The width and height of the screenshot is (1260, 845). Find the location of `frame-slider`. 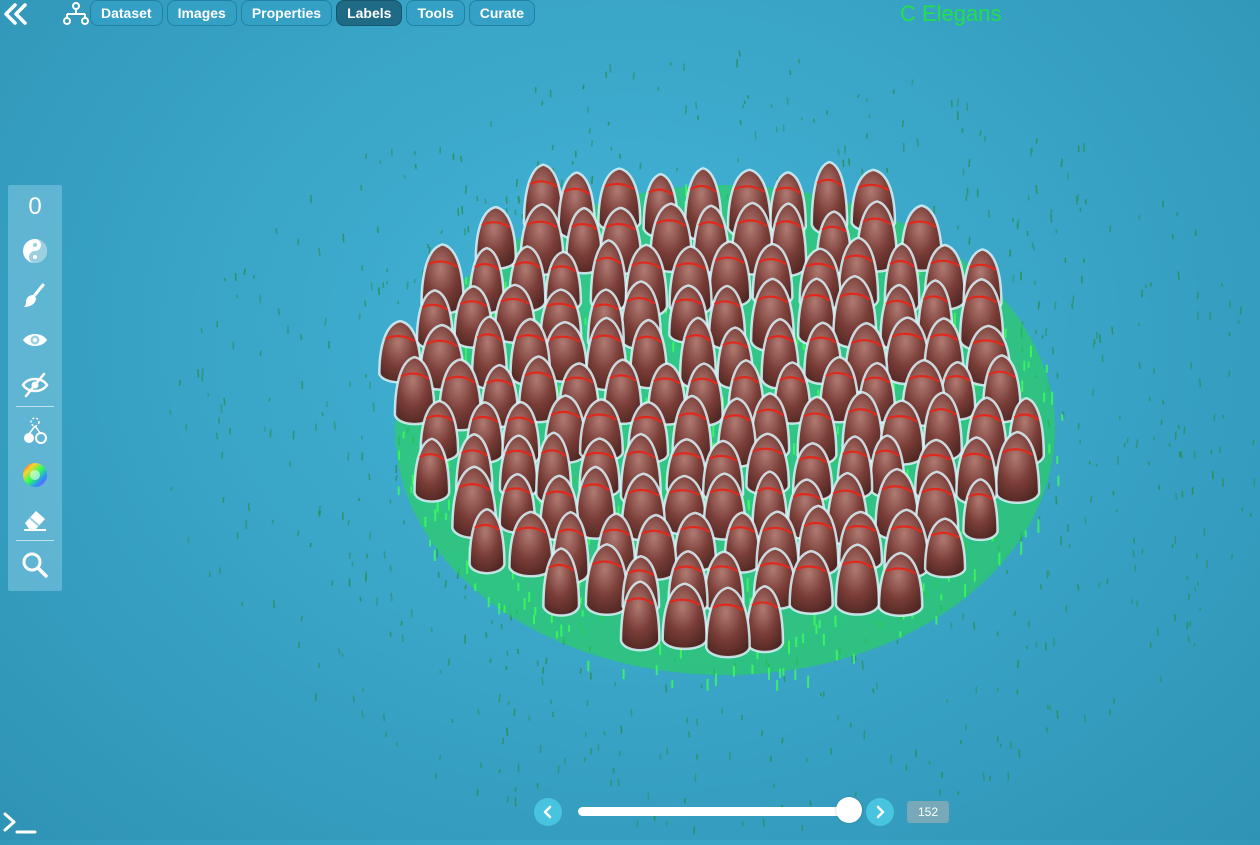

frame-slider is located at coordinates (715, 811).